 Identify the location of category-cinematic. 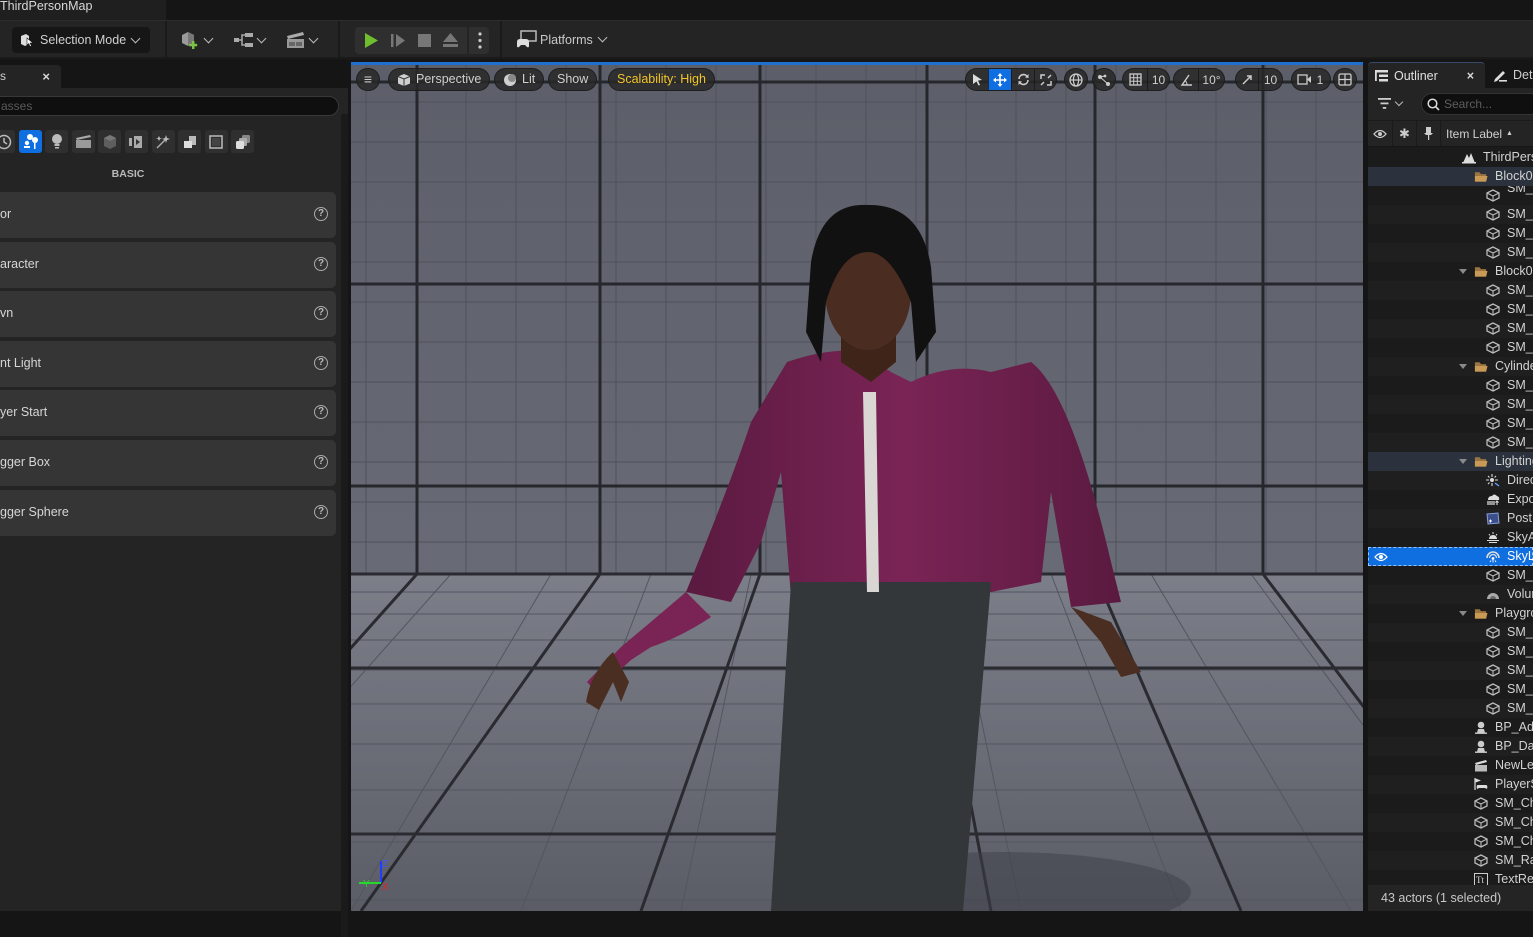
(83, 141).